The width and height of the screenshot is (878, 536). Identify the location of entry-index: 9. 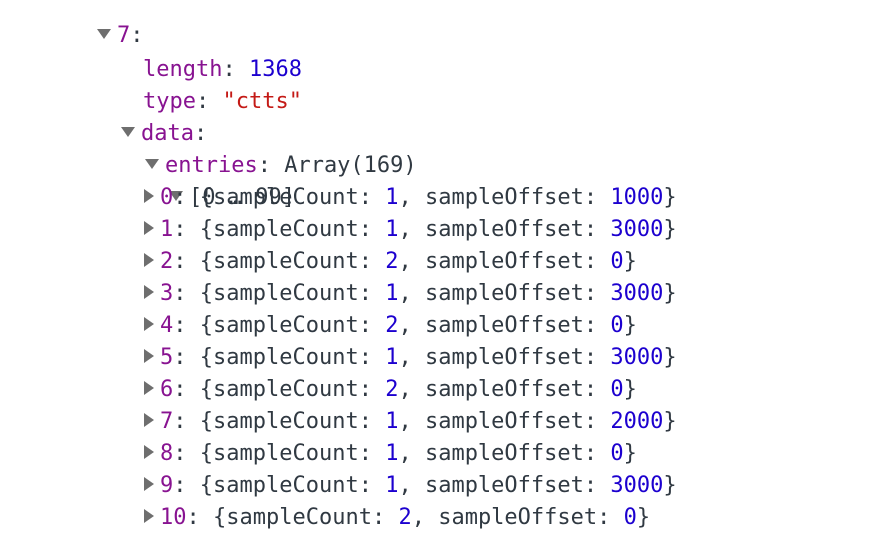
(167, 485).